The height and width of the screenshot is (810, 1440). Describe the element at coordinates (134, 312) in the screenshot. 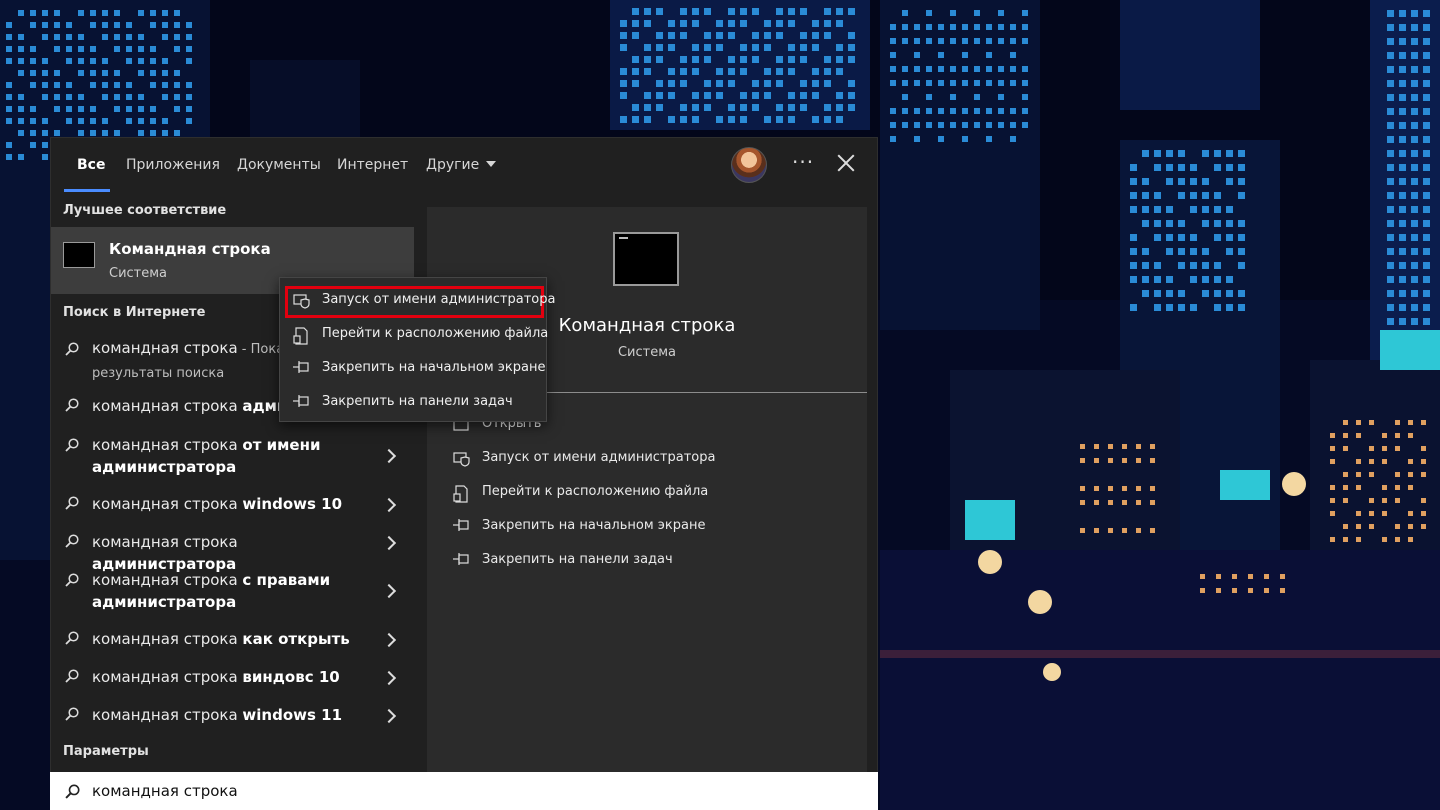

I see `web-search-heading: Поиск в Интернете` at that location.